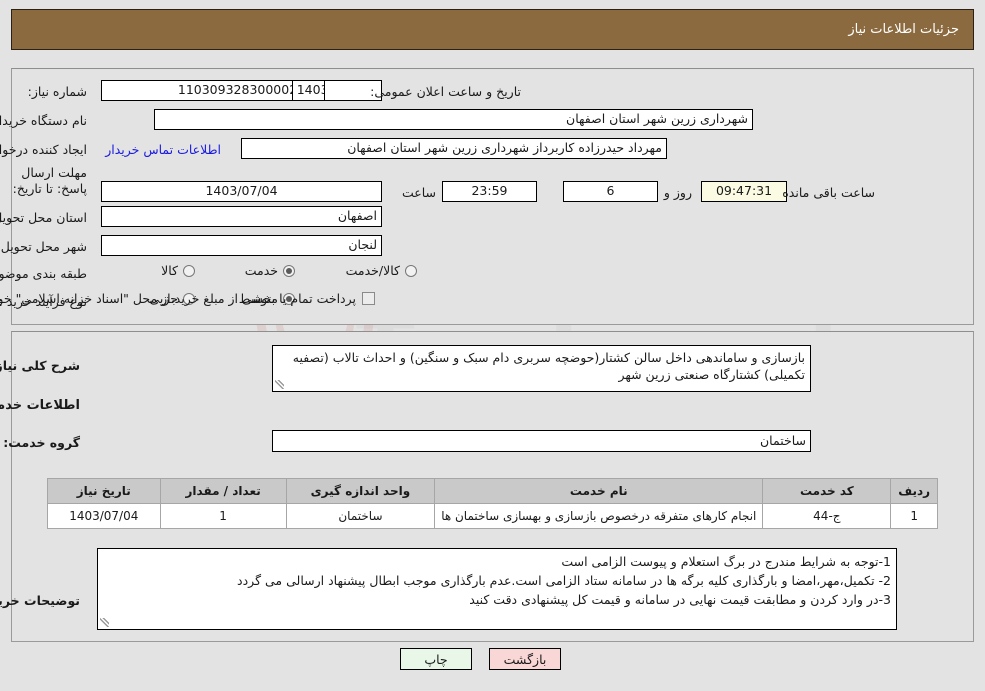 This screenshot has height=691, width=985. What do you see at coordinates (489, 191) in the screenshot?
I see `deadline-hour-value: 23:59` at bounding box center [489, 191].